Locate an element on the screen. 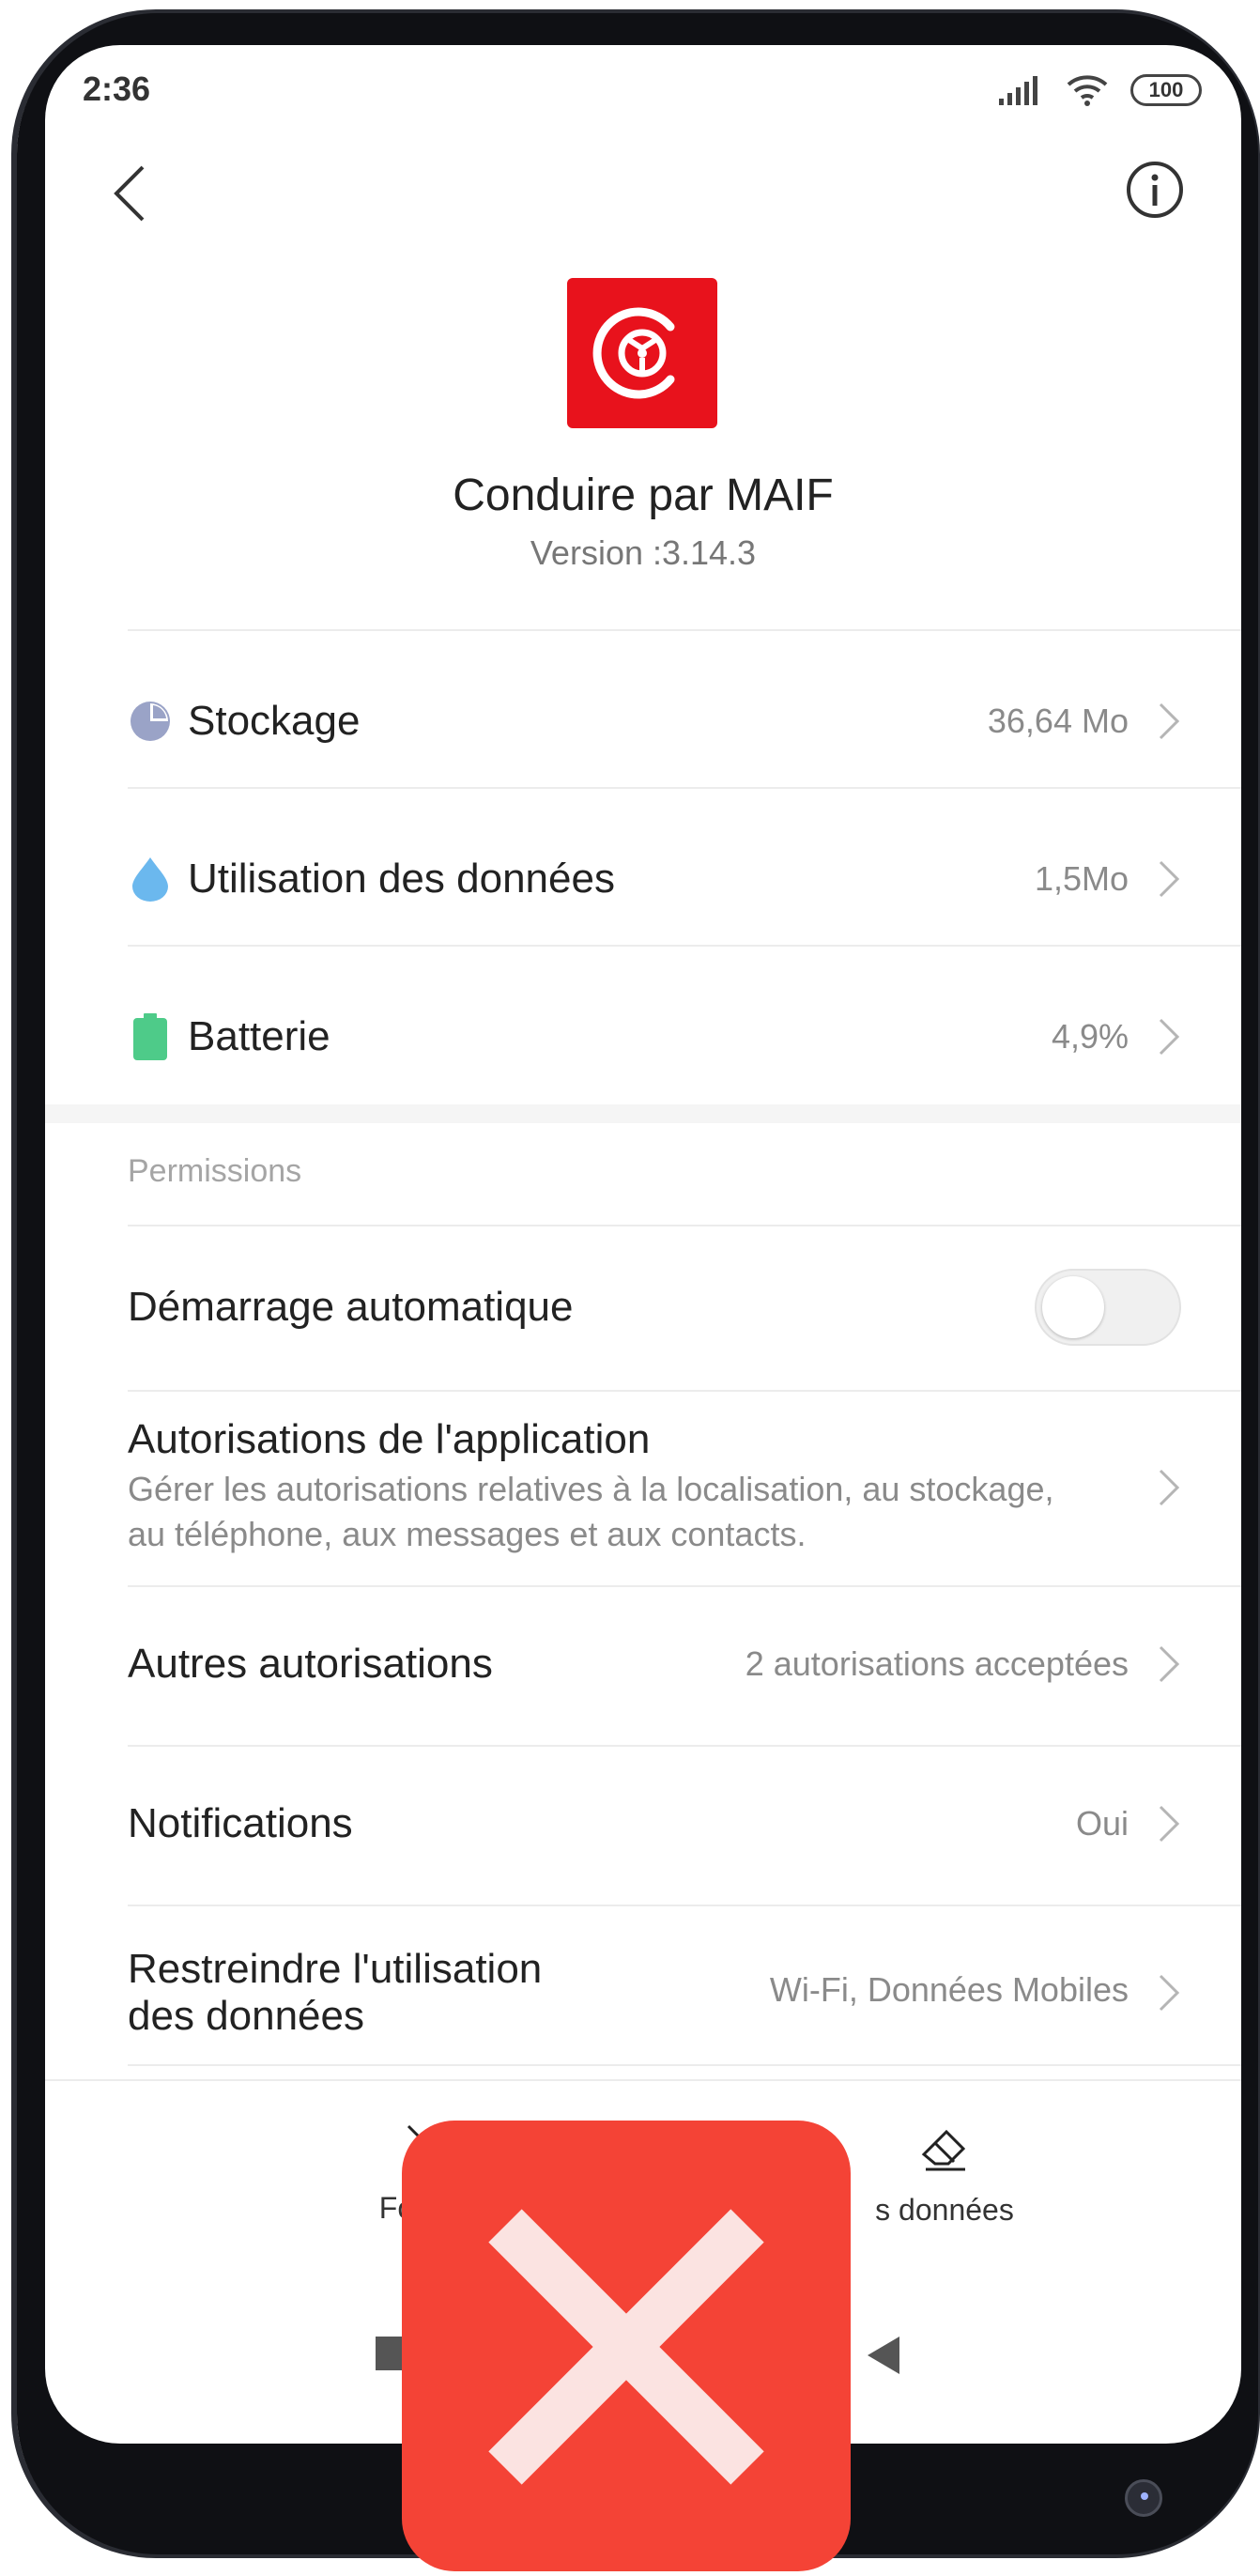 Image resolution: width=1260 pixels, height=2576 pixels. app-permissions-label: Autorisations de l'application is located at coordinates (389, 1439).